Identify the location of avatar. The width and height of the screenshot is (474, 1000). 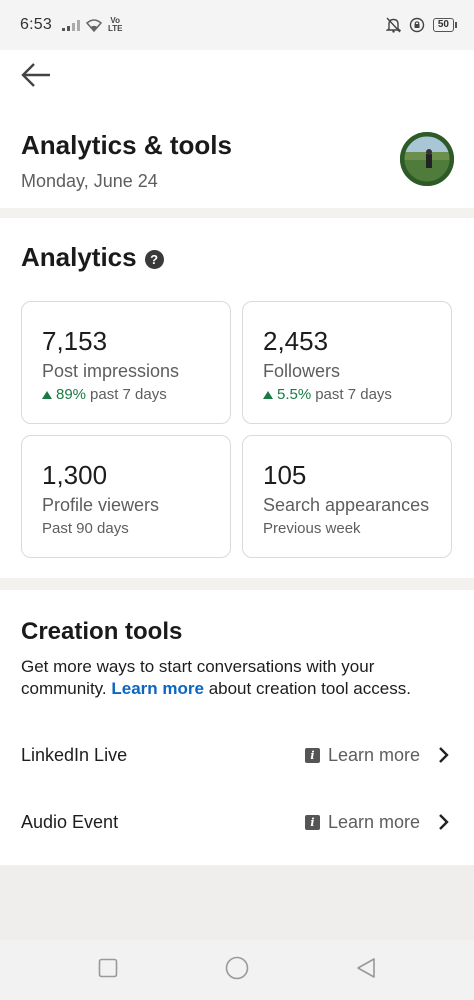
(427, 159).